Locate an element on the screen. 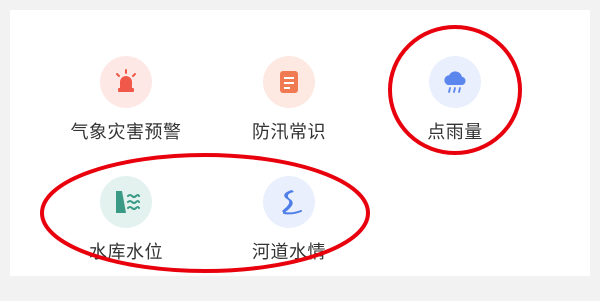 The height and width of the screenshot is (301, 600). menu-item-reservoir-level: 水库水位 is located at coordinates (126, 231).